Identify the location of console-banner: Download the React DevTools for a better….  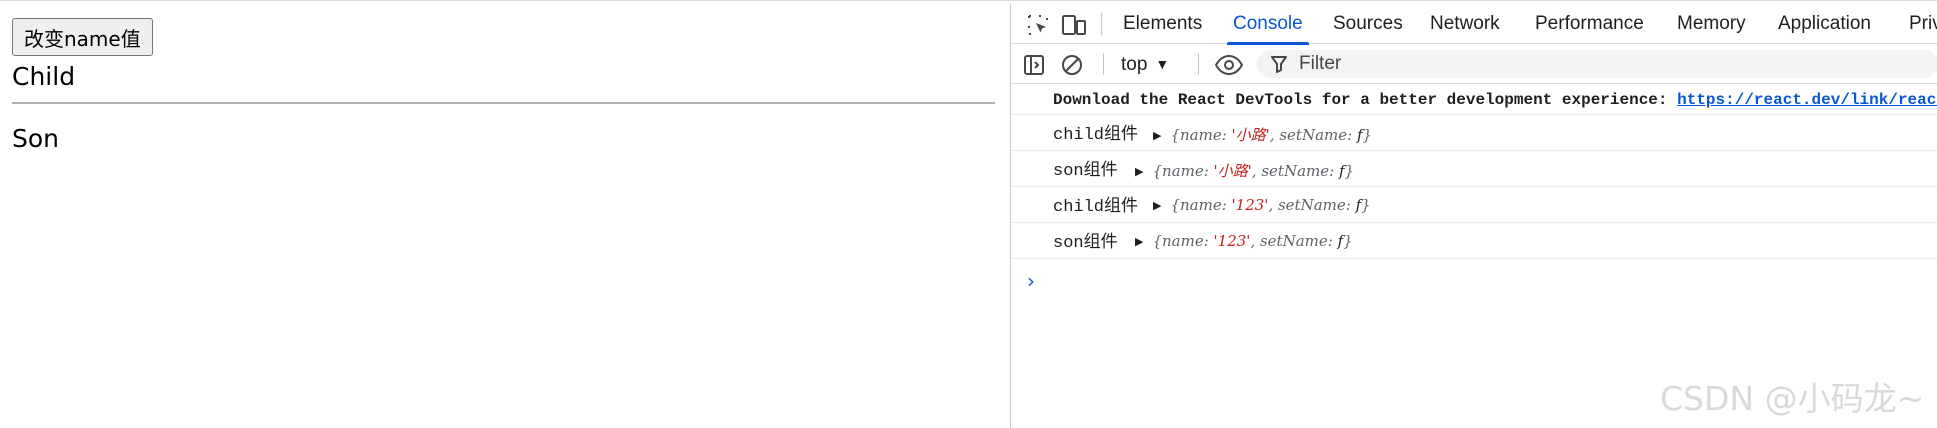
(1474, 100).